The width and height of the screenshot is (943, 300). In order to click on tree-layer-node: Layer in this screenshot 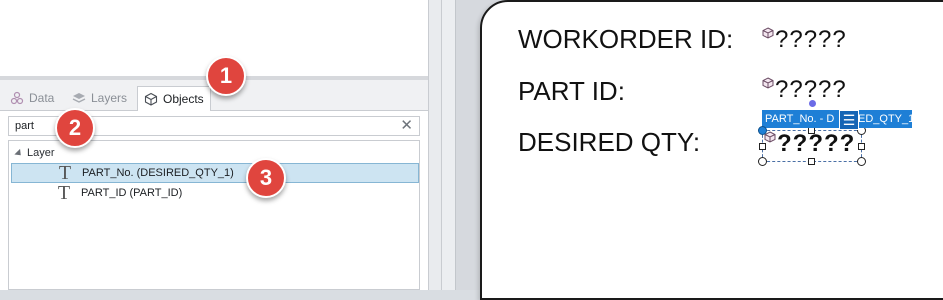, I will do `click(34, 153)`.